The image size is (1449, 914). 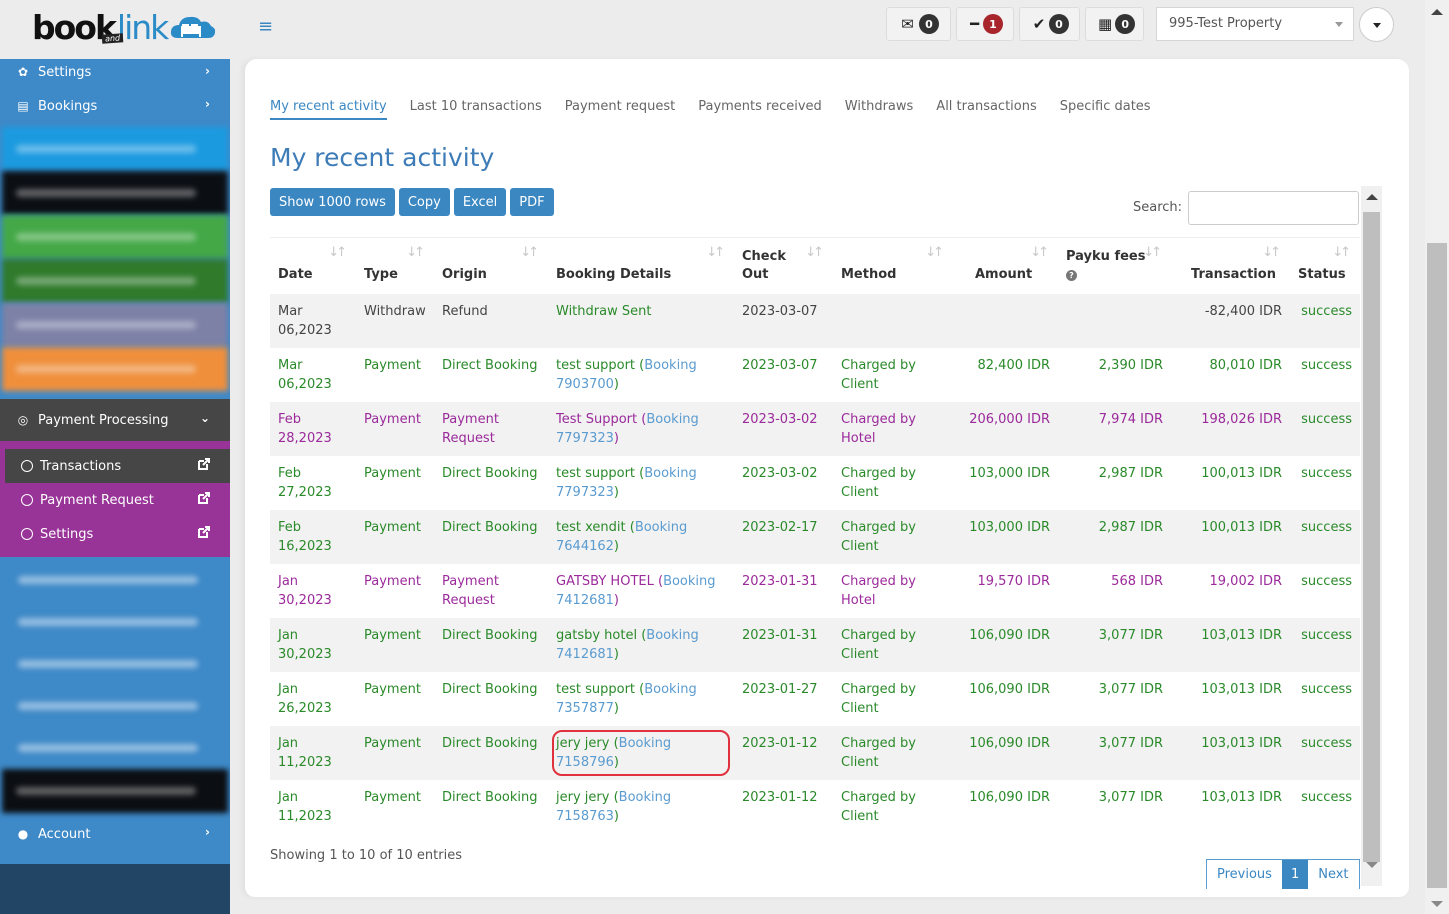 I want to click on page-scrollbar, so click(x=1437, y=457).